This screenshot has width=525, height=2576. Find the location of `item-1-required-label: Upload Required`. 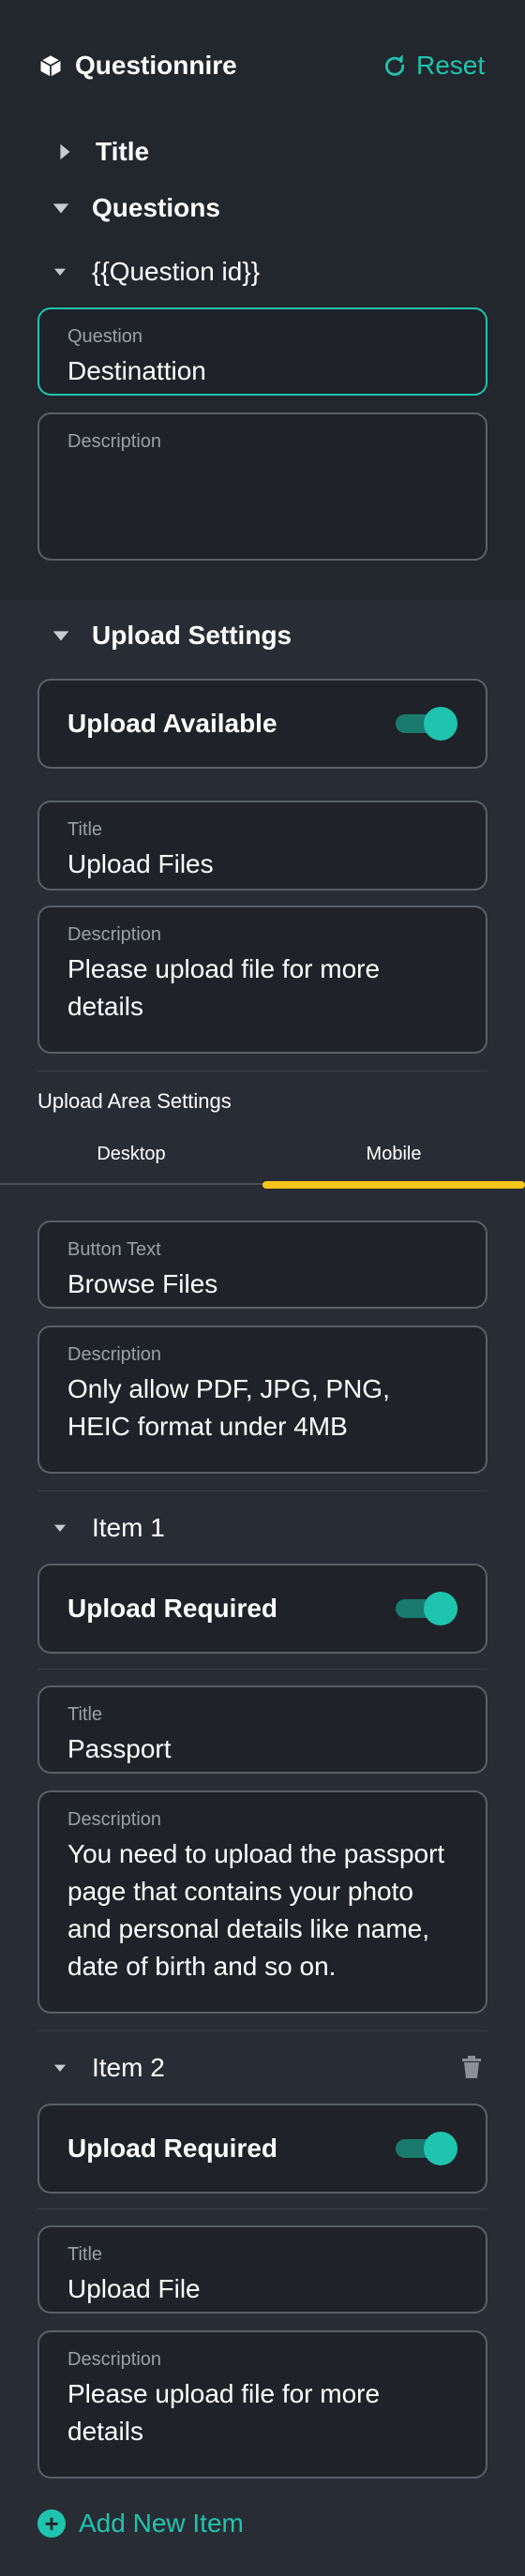

item-1-required-label: Upload Required is located at coordinates (173, 1609).